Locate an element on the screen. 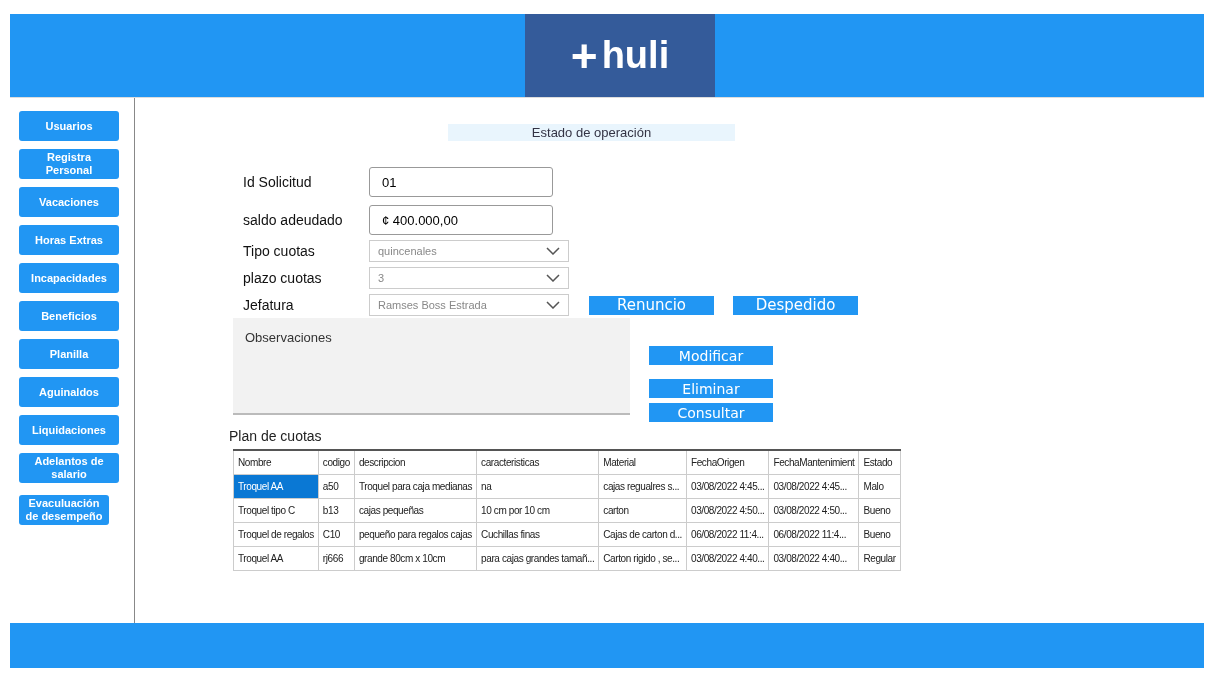 The height and width of the screenshot is (673, 1212). dropdown: quincenales is located at coordinates (469, 251).